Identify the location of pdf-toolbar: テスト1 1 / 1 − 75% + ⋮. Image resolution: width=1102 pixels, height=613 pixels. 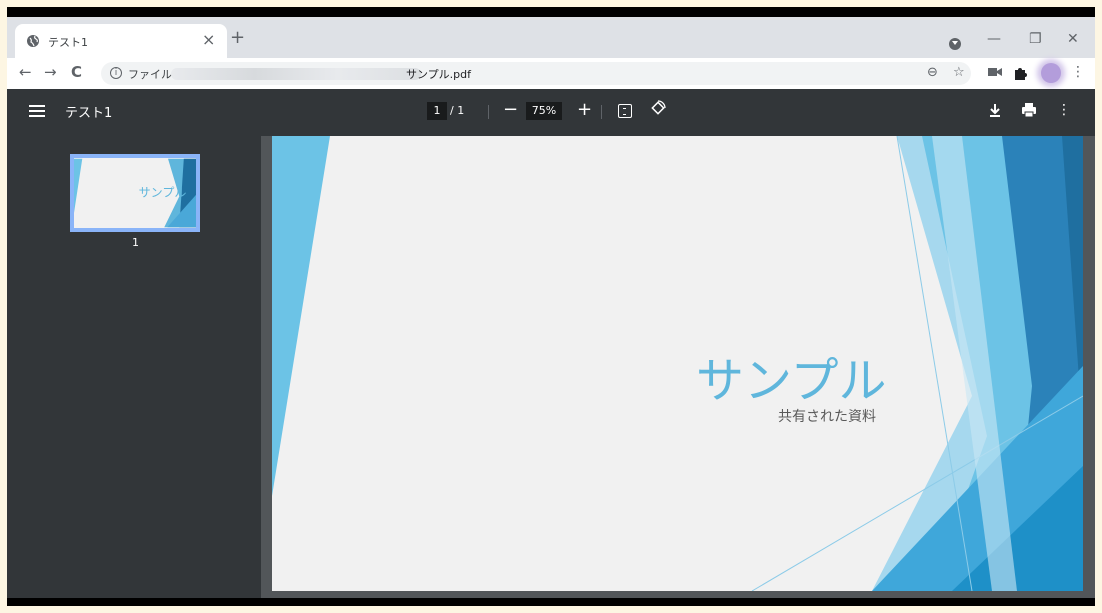
(551, 112).